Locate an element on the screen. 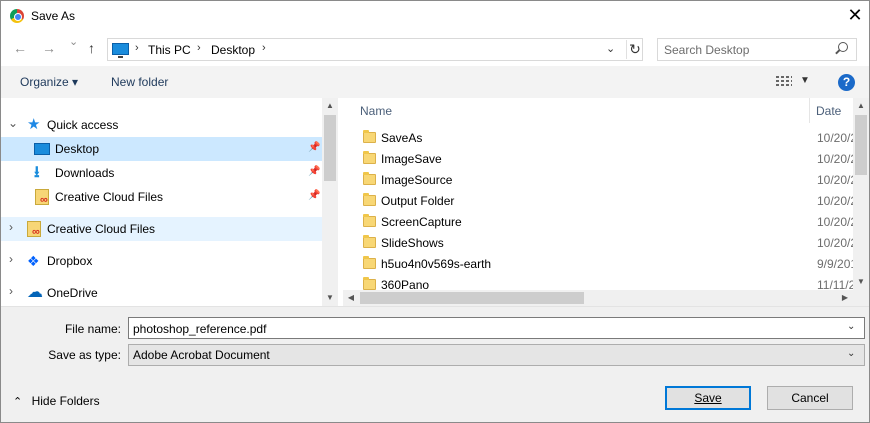 The width and height of the screenshot is (870, 423). list-item: SlideShows 10/20/2 is located at coordinates (598, 243).